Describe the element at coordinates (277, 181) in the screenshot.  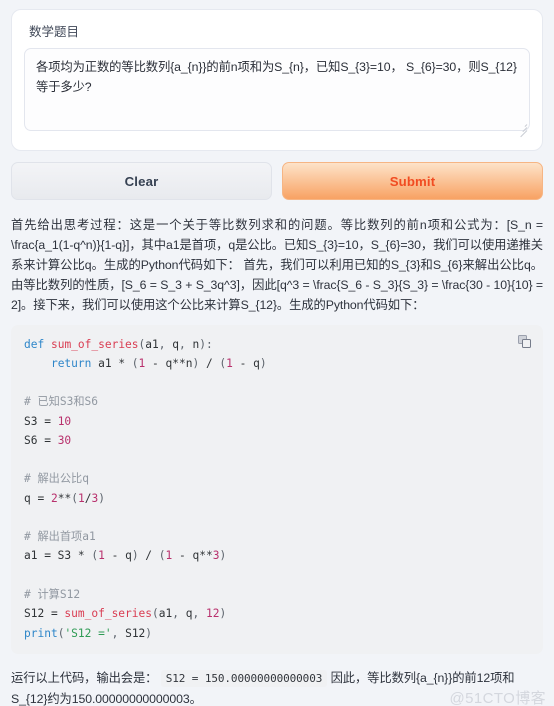
I see `action-button-row: Clear Submit` at that location.